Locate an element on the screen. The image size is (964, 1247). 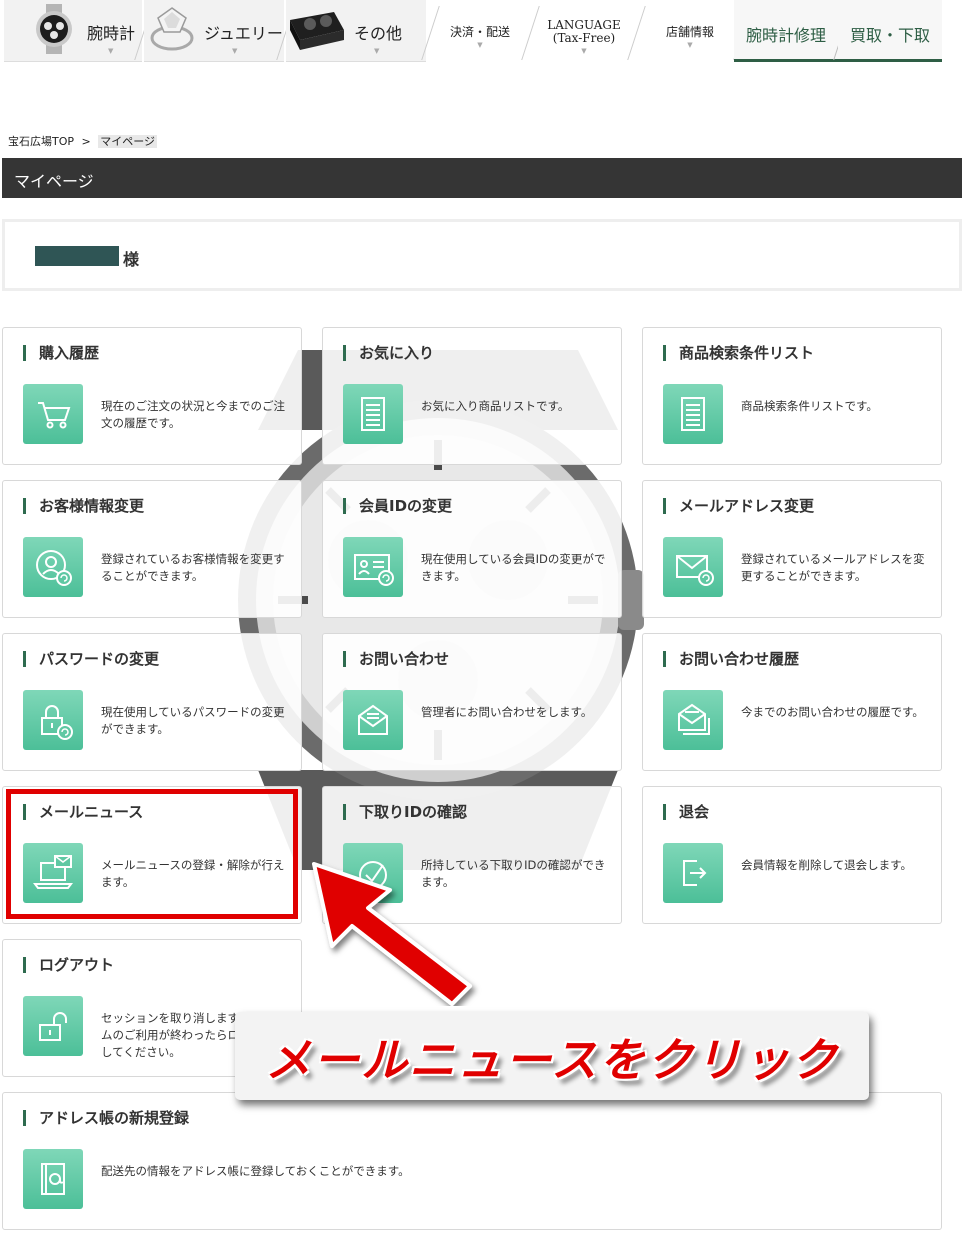
card-title: 会員IDの変更 is located at coordinates (397, 506).